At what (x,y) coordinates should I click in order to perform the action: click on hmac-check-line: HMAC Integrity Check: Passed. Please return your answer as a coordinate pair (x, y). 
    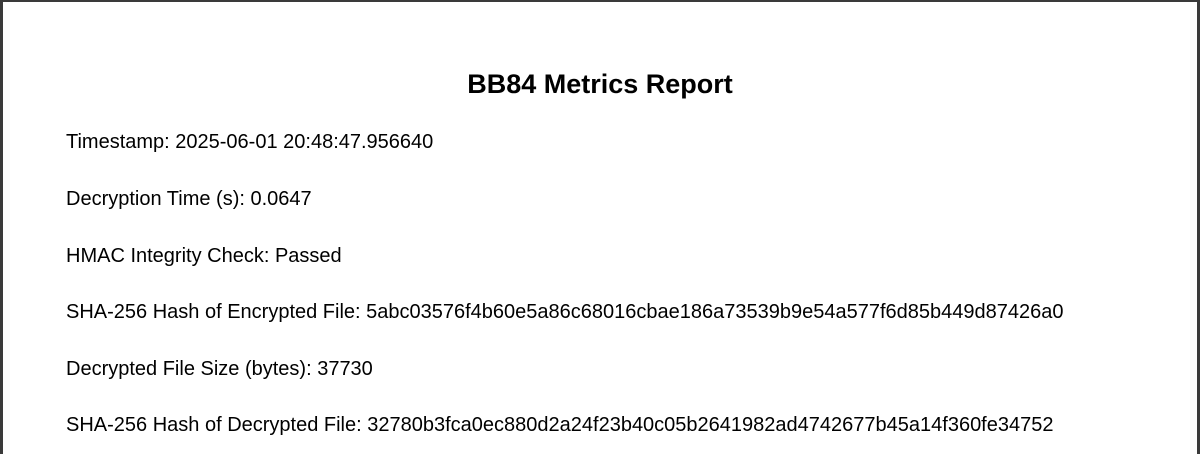
    Looking at the image, I should click on (204, 256).